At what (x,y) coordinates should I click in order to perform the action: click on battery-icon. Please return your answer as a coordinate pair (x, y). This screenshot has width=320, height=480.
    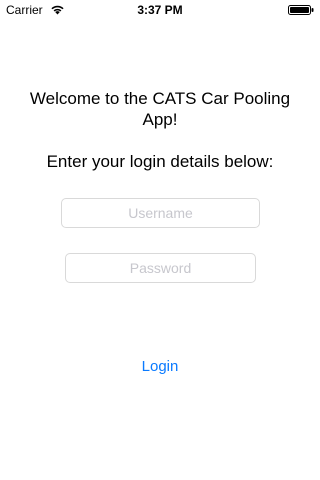
    Looking at the image, I should click on (301, 10).